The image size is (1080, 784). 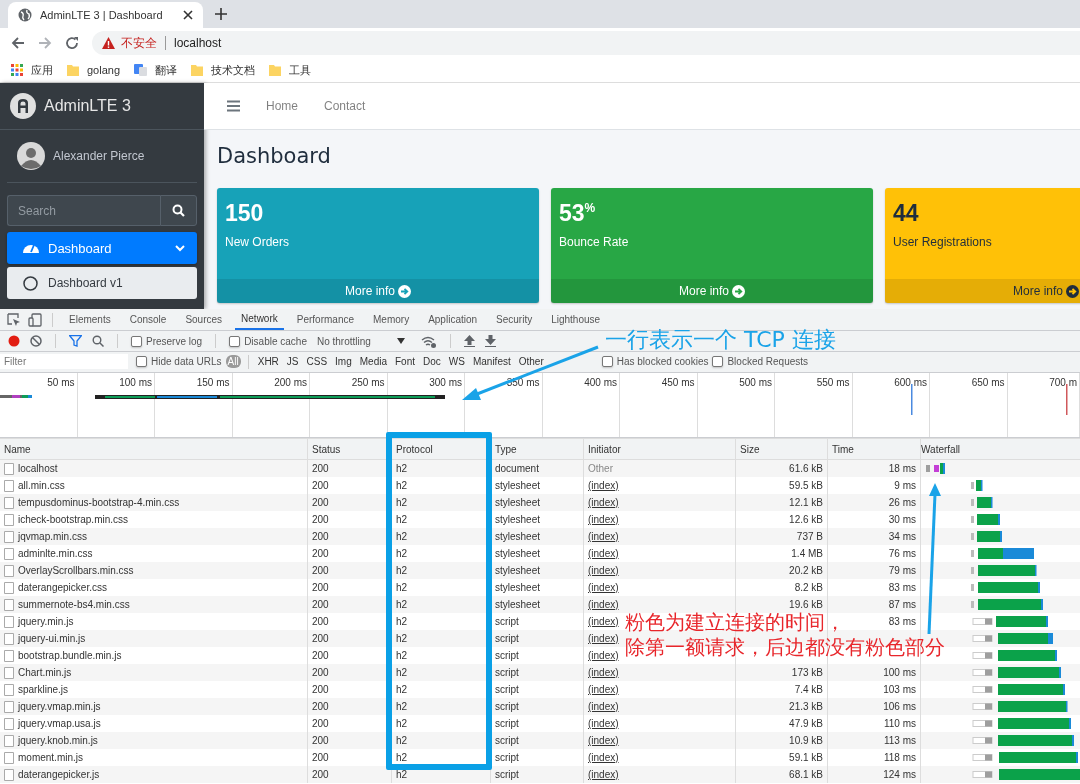 I want to click on file-name-cell: jqvmap.min.css, so click(x=154, y=536).